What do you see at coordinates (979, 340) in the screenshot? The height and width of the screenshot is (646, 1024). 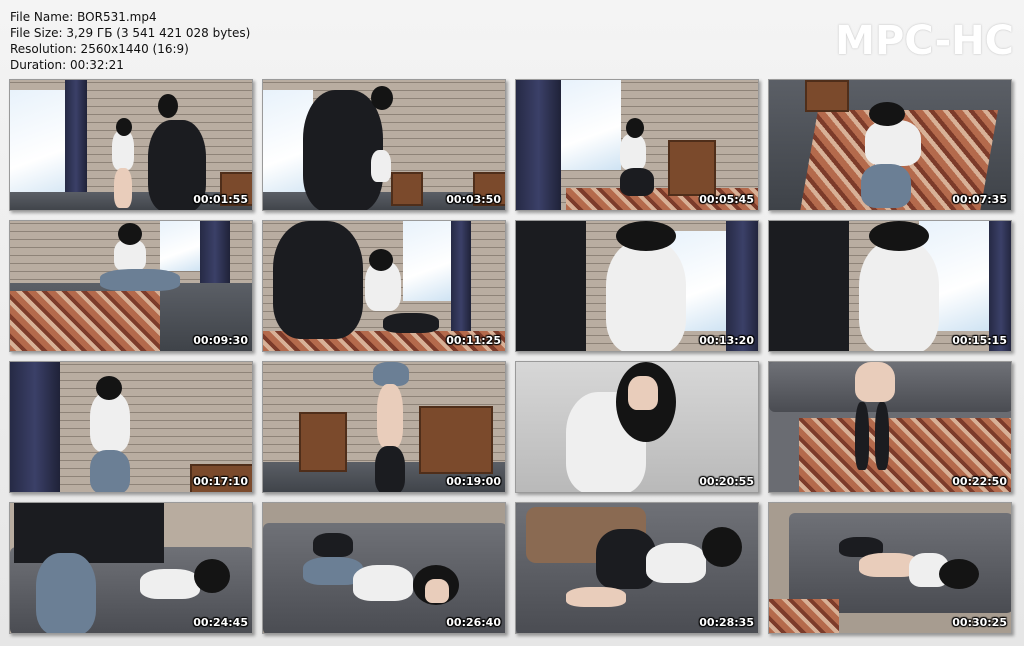 I see `timestamp: 00:15:15` at bounding box center [979, 340].